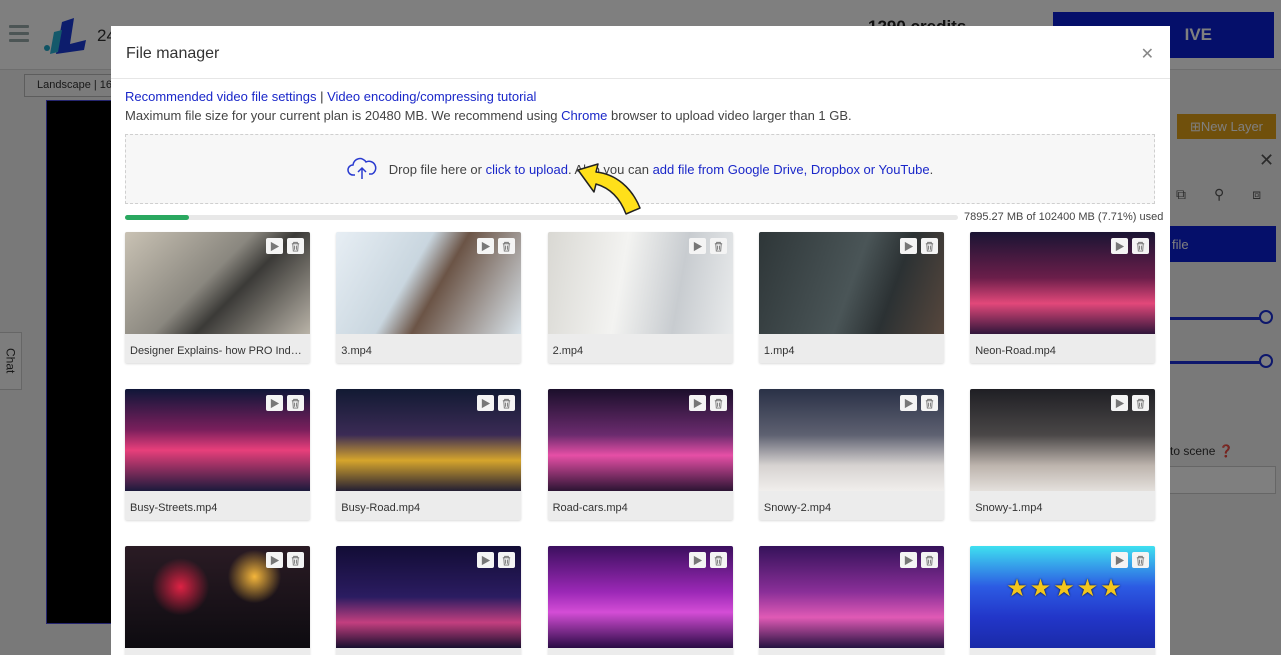 The image size is (1281, 655). I want to click on storage-usage-bar, so click(541, 217).